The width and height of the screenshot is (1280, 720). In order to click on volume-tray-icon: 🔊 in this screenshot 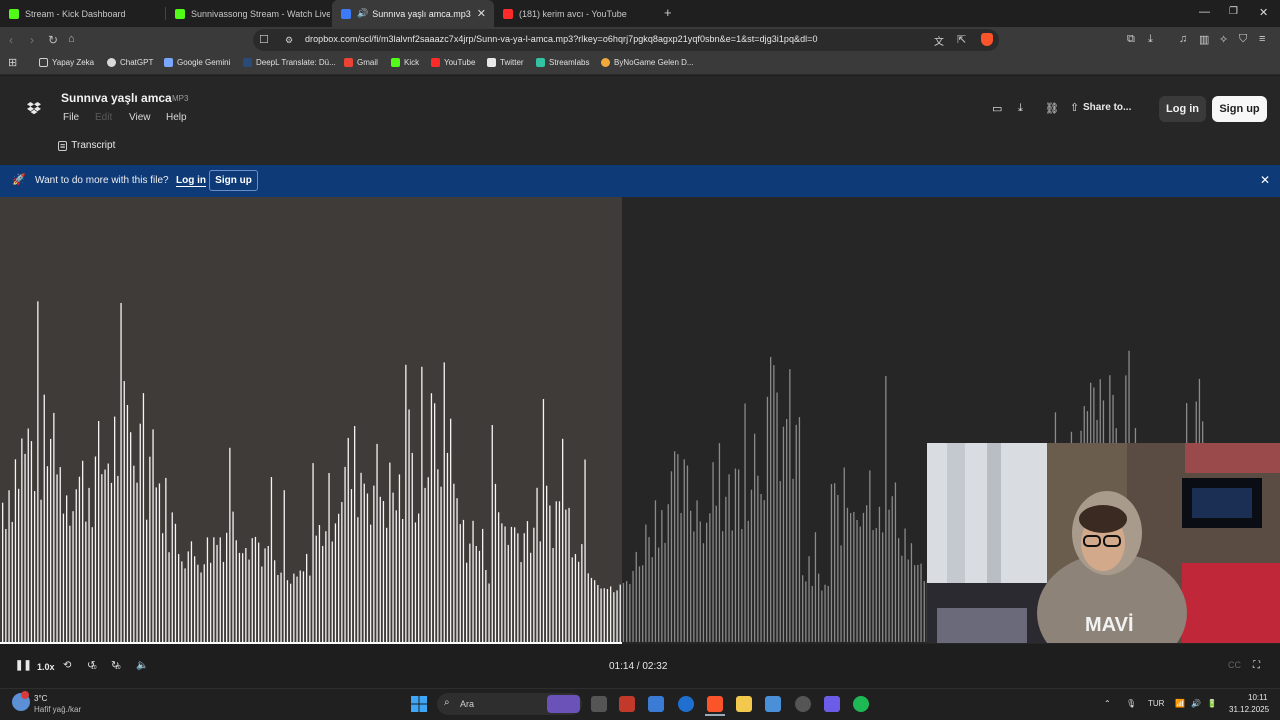, I will do `click(1196, 703)`.